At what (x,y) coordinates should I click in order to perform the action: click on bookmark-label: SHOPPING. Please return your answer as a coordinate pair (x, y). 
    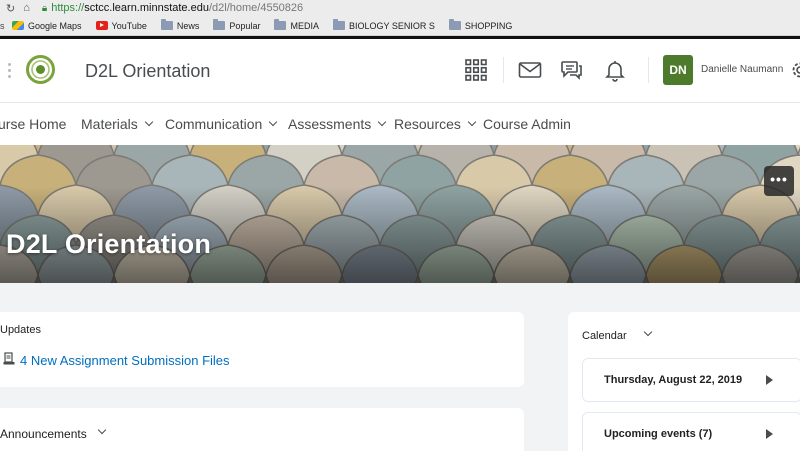
    Looking at the image, I should click on (488, 25).